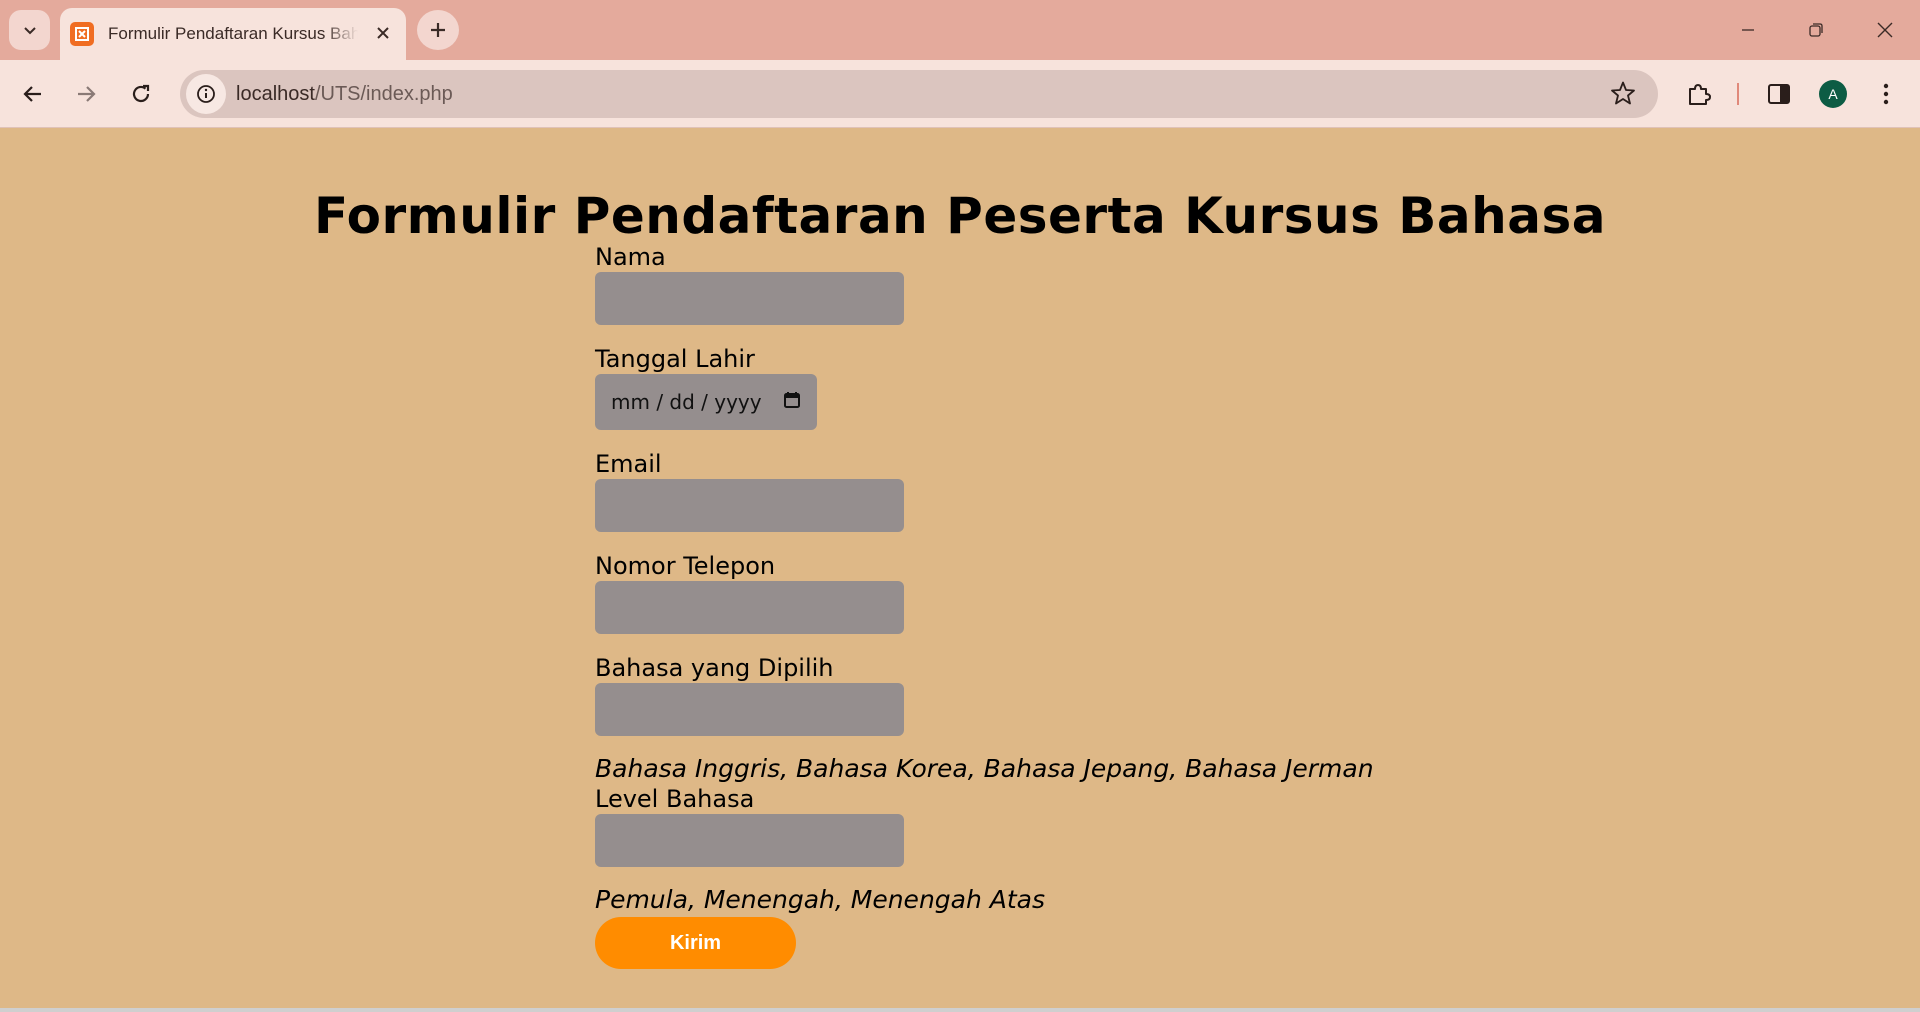 The image size is (1920, 1012). I want to click on close-tab-button, so click(383, 34).